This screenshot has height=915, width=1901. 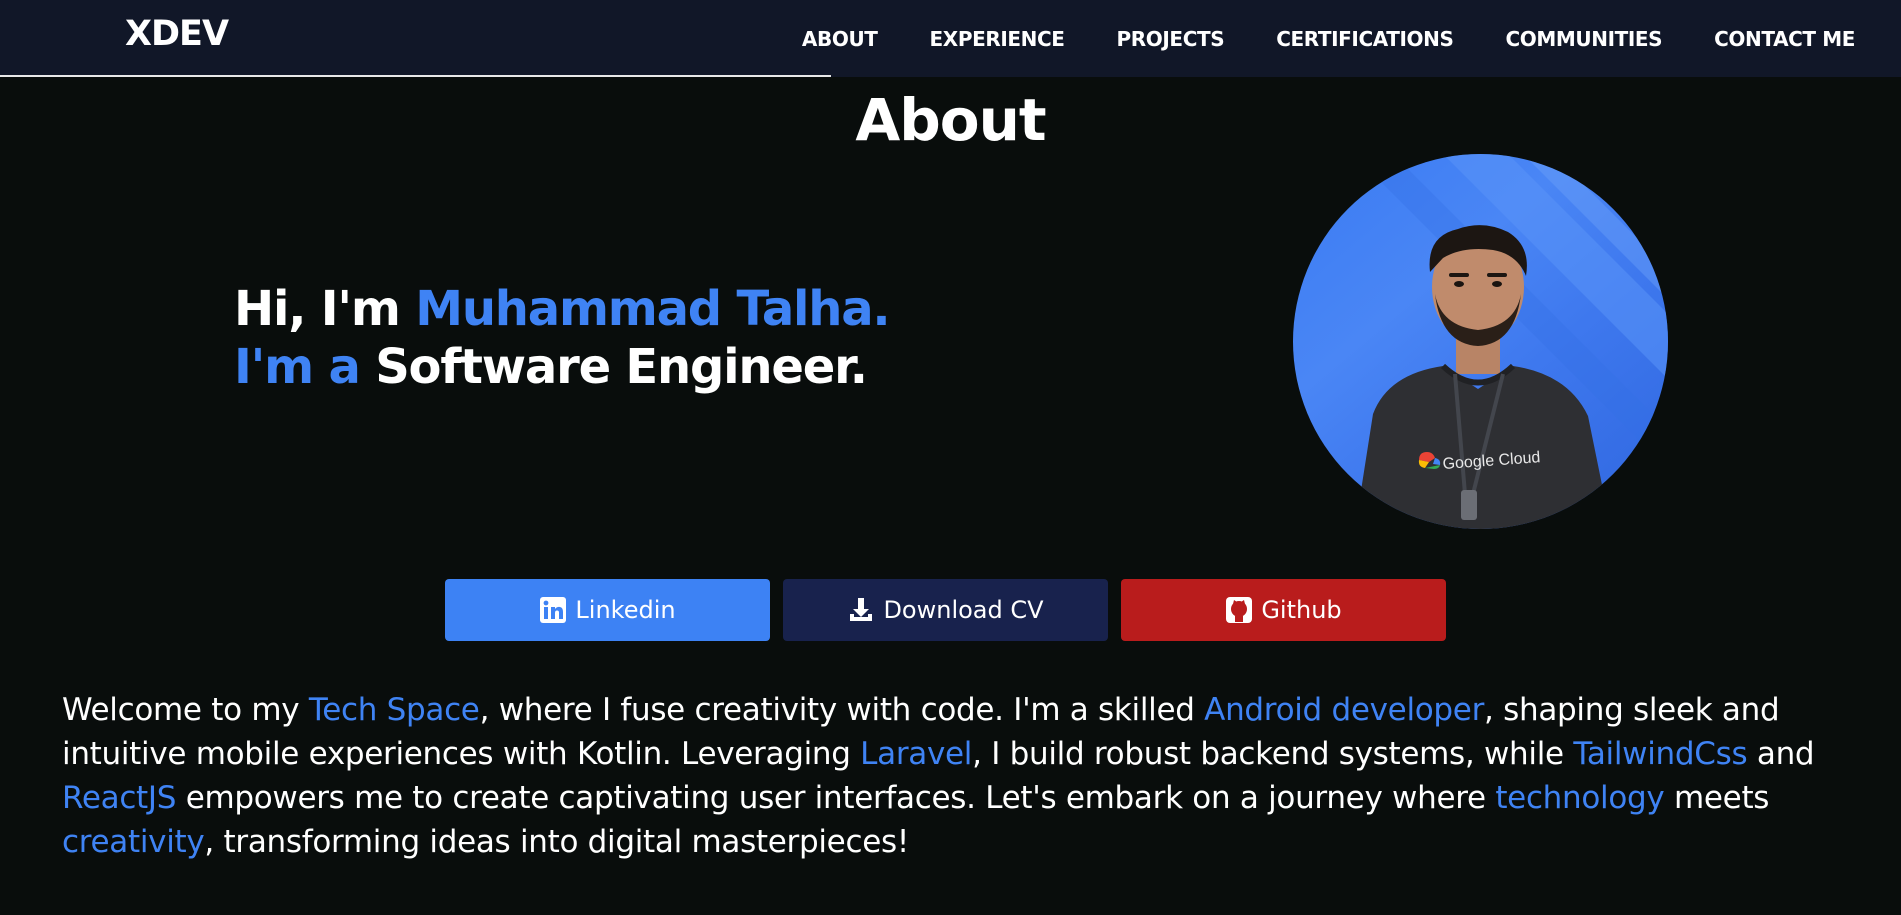 What do you see at coordinates (916, 754) in the screenshot?
I see `bio-highlight-laravel: Laravel` at bounding box center [916, 754].